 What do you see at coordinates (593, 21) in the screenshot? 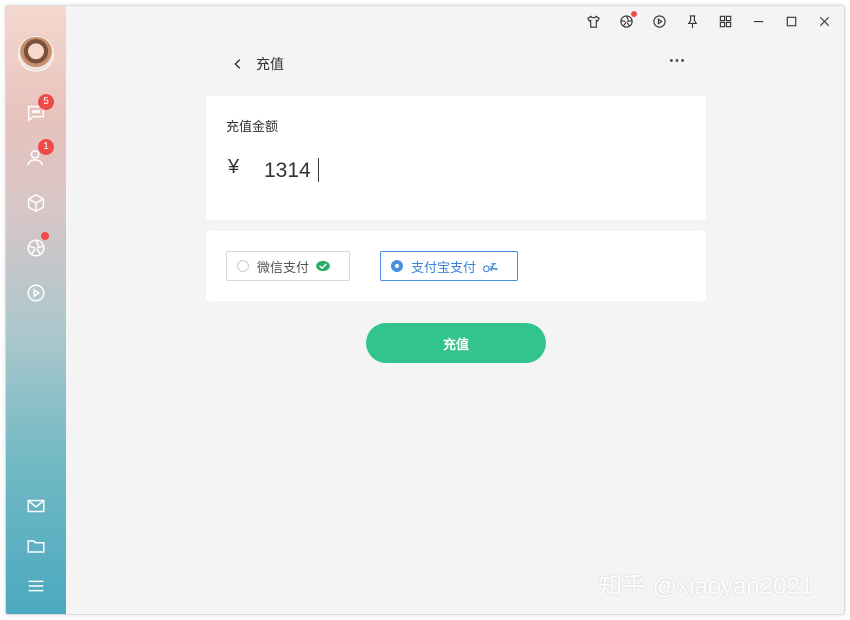
I see `shirt-icon` at bounding box center [593, 21].